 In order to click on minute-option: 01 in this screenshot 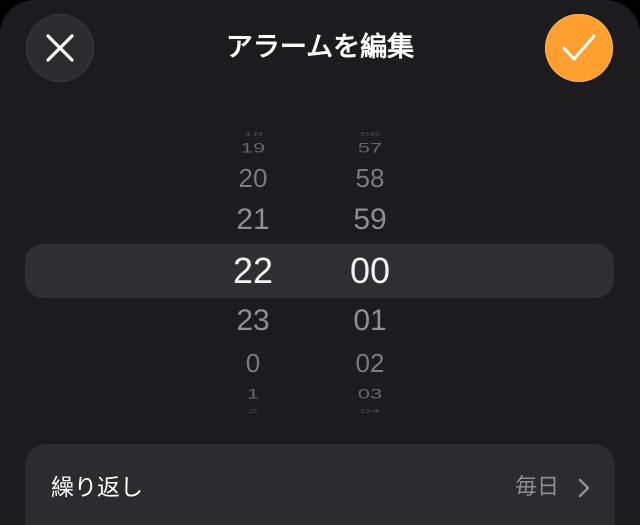, I will do `click(370, 321)`.